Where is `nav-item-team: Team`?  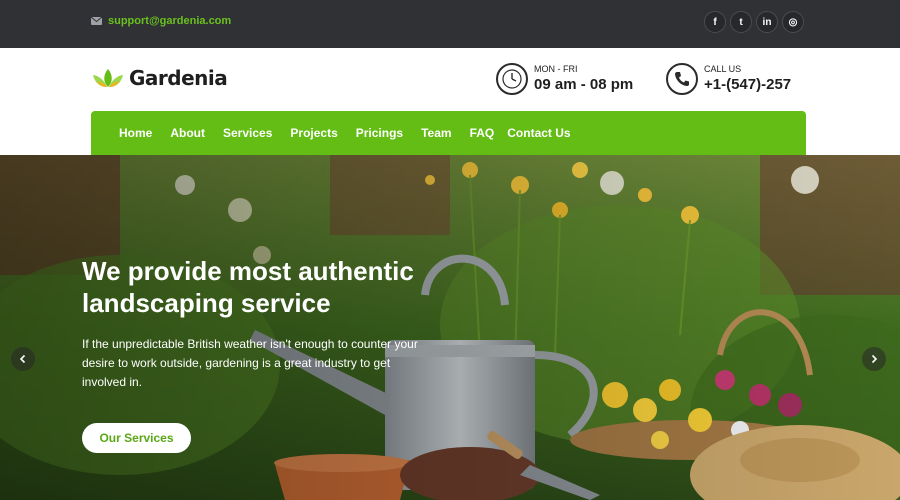 nav-item-team: Team is located at coordinates (436, 133).